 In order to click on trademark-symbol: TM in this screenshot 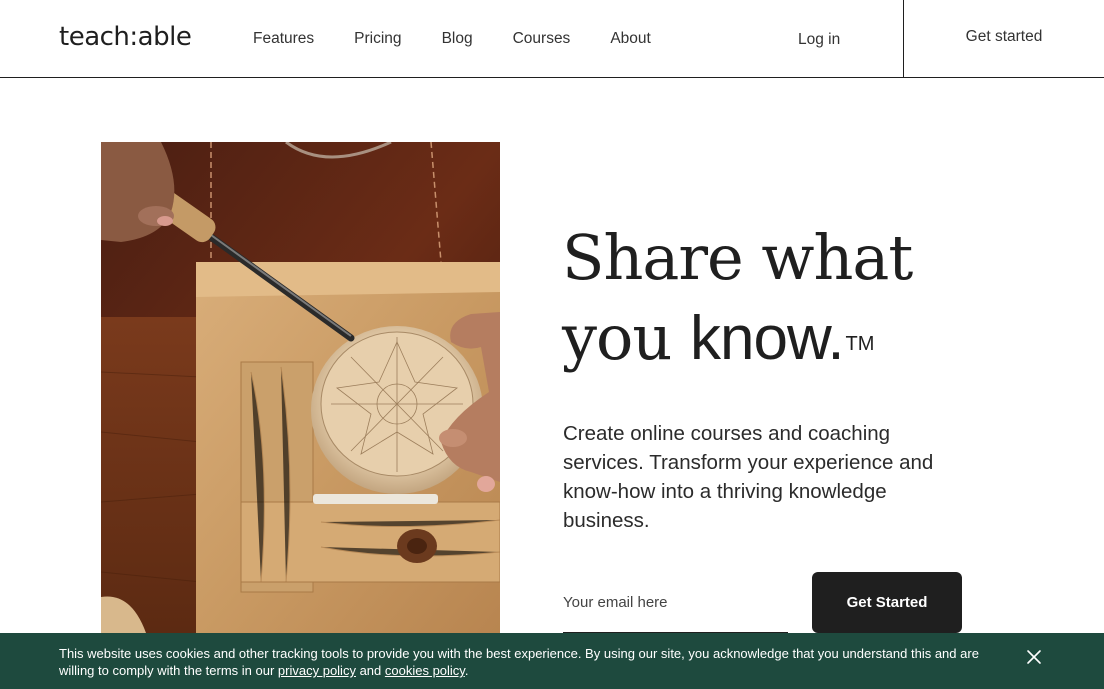, I will do `click(860, 344)`.